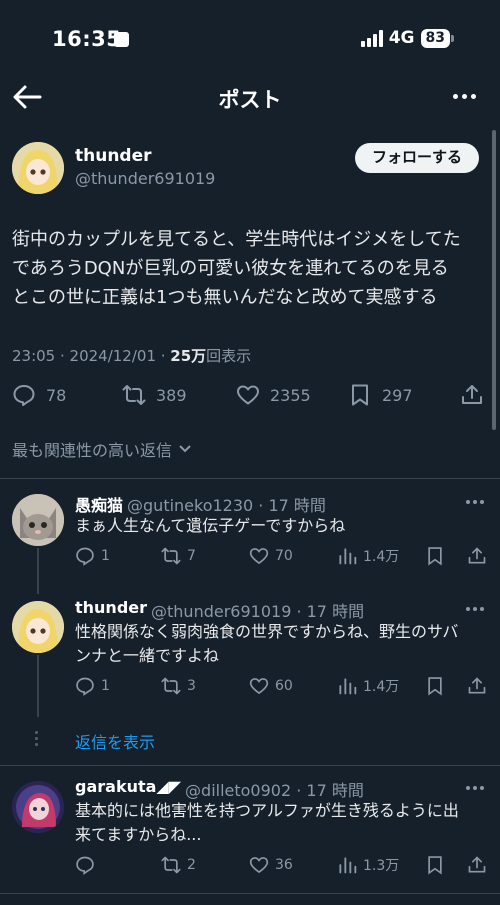  I want to click on like-count: 70, so click(284, 556).